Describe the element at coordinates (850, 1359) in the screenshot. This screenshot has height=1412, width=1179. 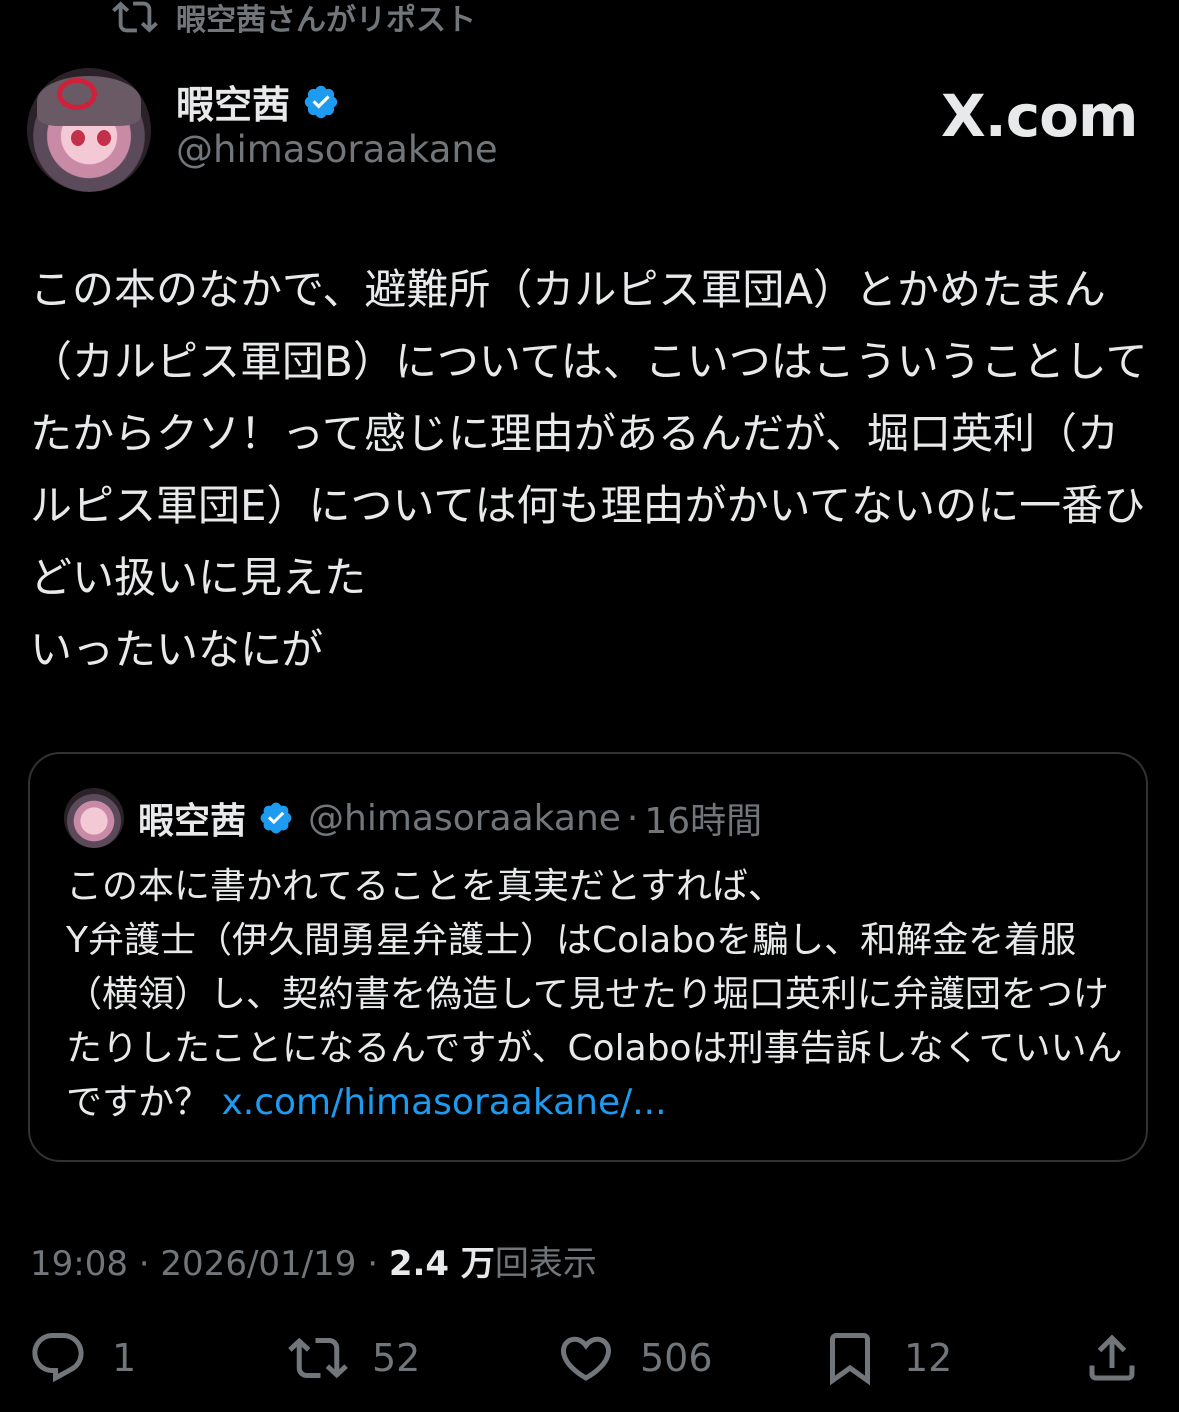
I see `bookmark-icon` at that location.